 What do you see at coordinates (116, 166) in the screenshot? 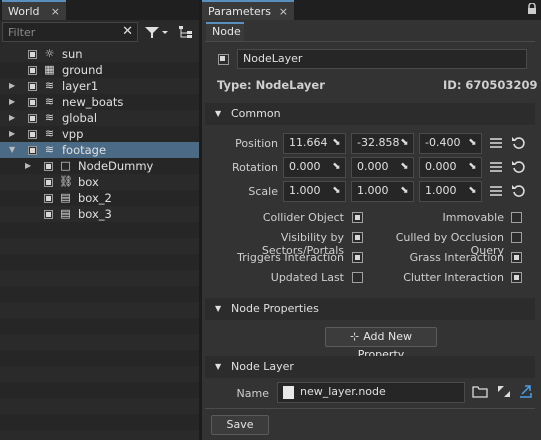
I see `tree-item-label: NodeDummy` at bounding box center [116, 166].